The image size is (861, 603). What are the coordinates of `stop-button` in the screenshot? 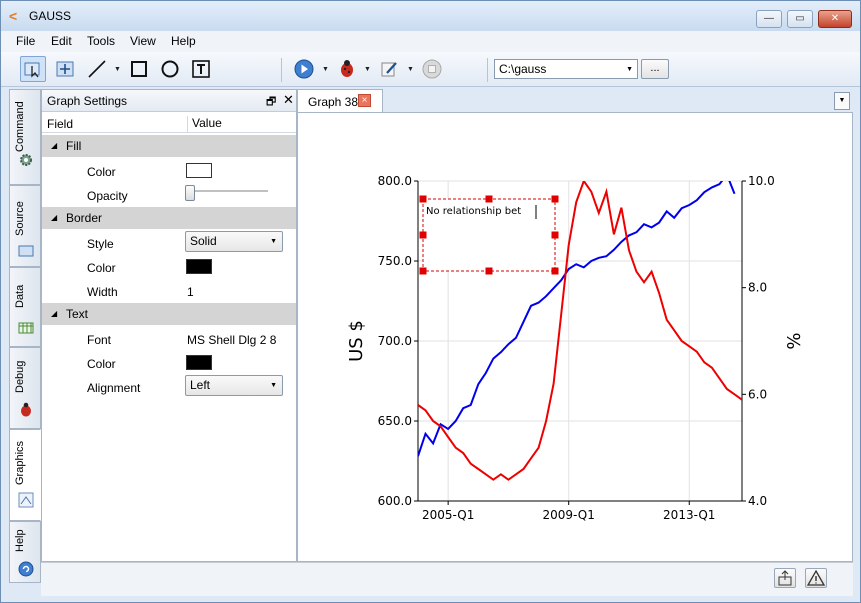 It's located at (432, 69).